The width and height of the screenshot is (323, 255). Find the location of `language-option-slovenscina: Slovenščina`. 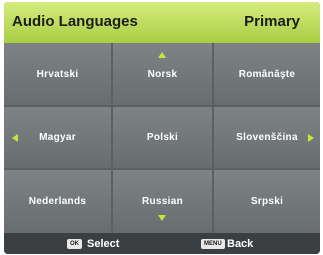

language-option-slovenscina: Slovenščina is located at coordinates (267, 137).